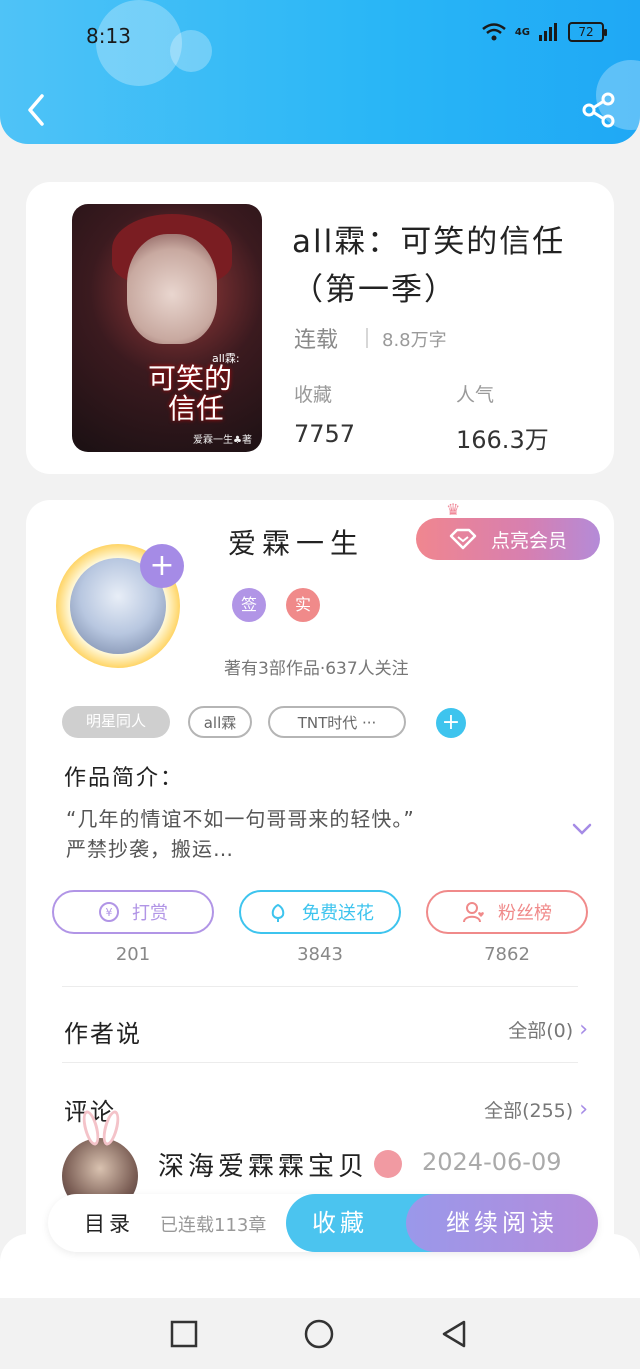 The height and width of the screenshot is (1369, 640). I want to click on flower-count: 3843, so click(320, 954).